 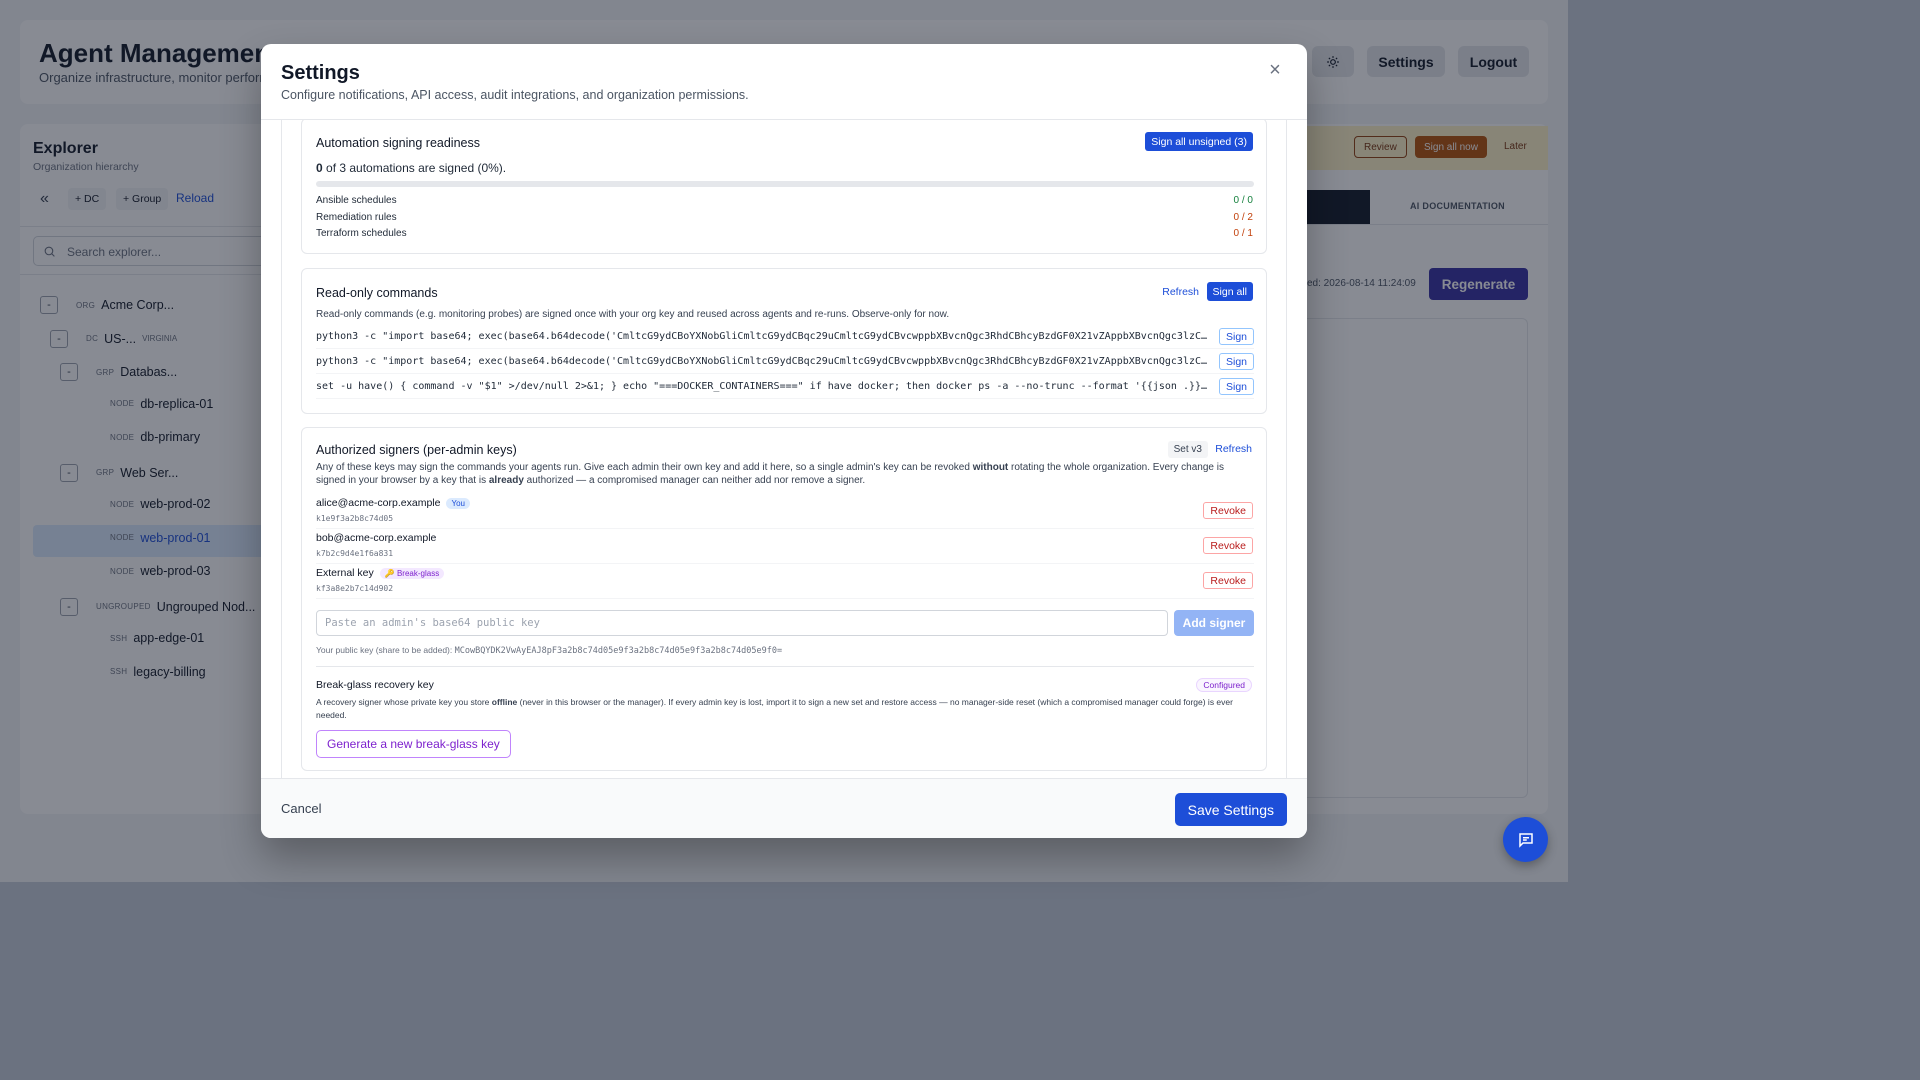 What do you see at coordinates (320, 73) in the screenshot?
I see `modal-title: Settings` at bounding box center [320, 73].